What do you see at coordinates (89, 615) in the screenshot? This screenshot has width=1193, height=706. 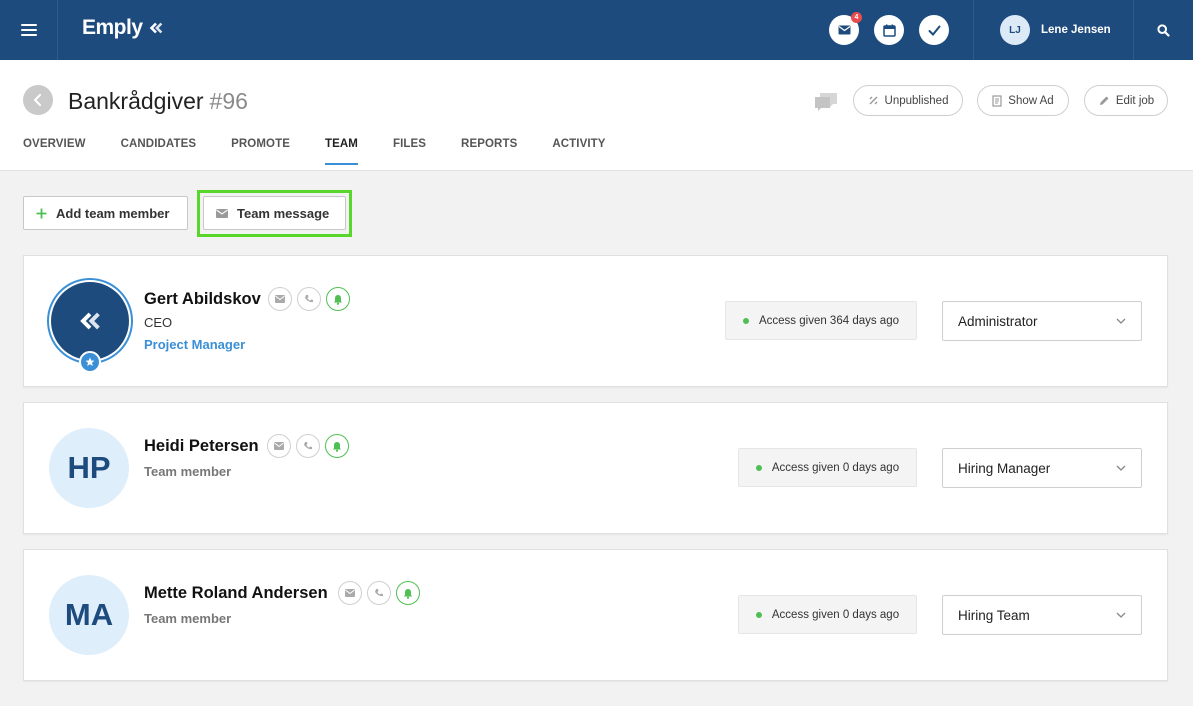 I see `avatar: MA` at bounding box center [89, 615].